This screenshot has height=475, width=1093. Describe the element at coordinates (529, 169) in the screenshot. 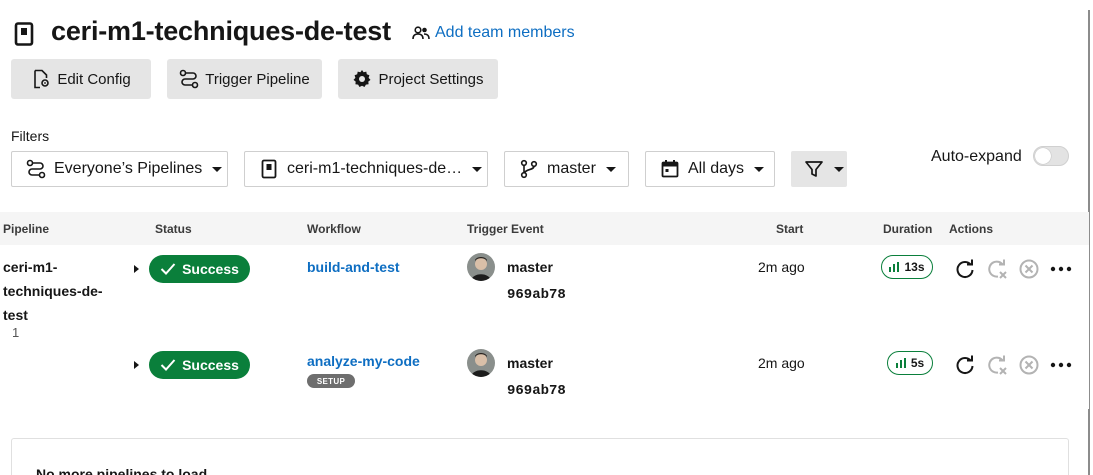

I see `branch-icon` at that location.